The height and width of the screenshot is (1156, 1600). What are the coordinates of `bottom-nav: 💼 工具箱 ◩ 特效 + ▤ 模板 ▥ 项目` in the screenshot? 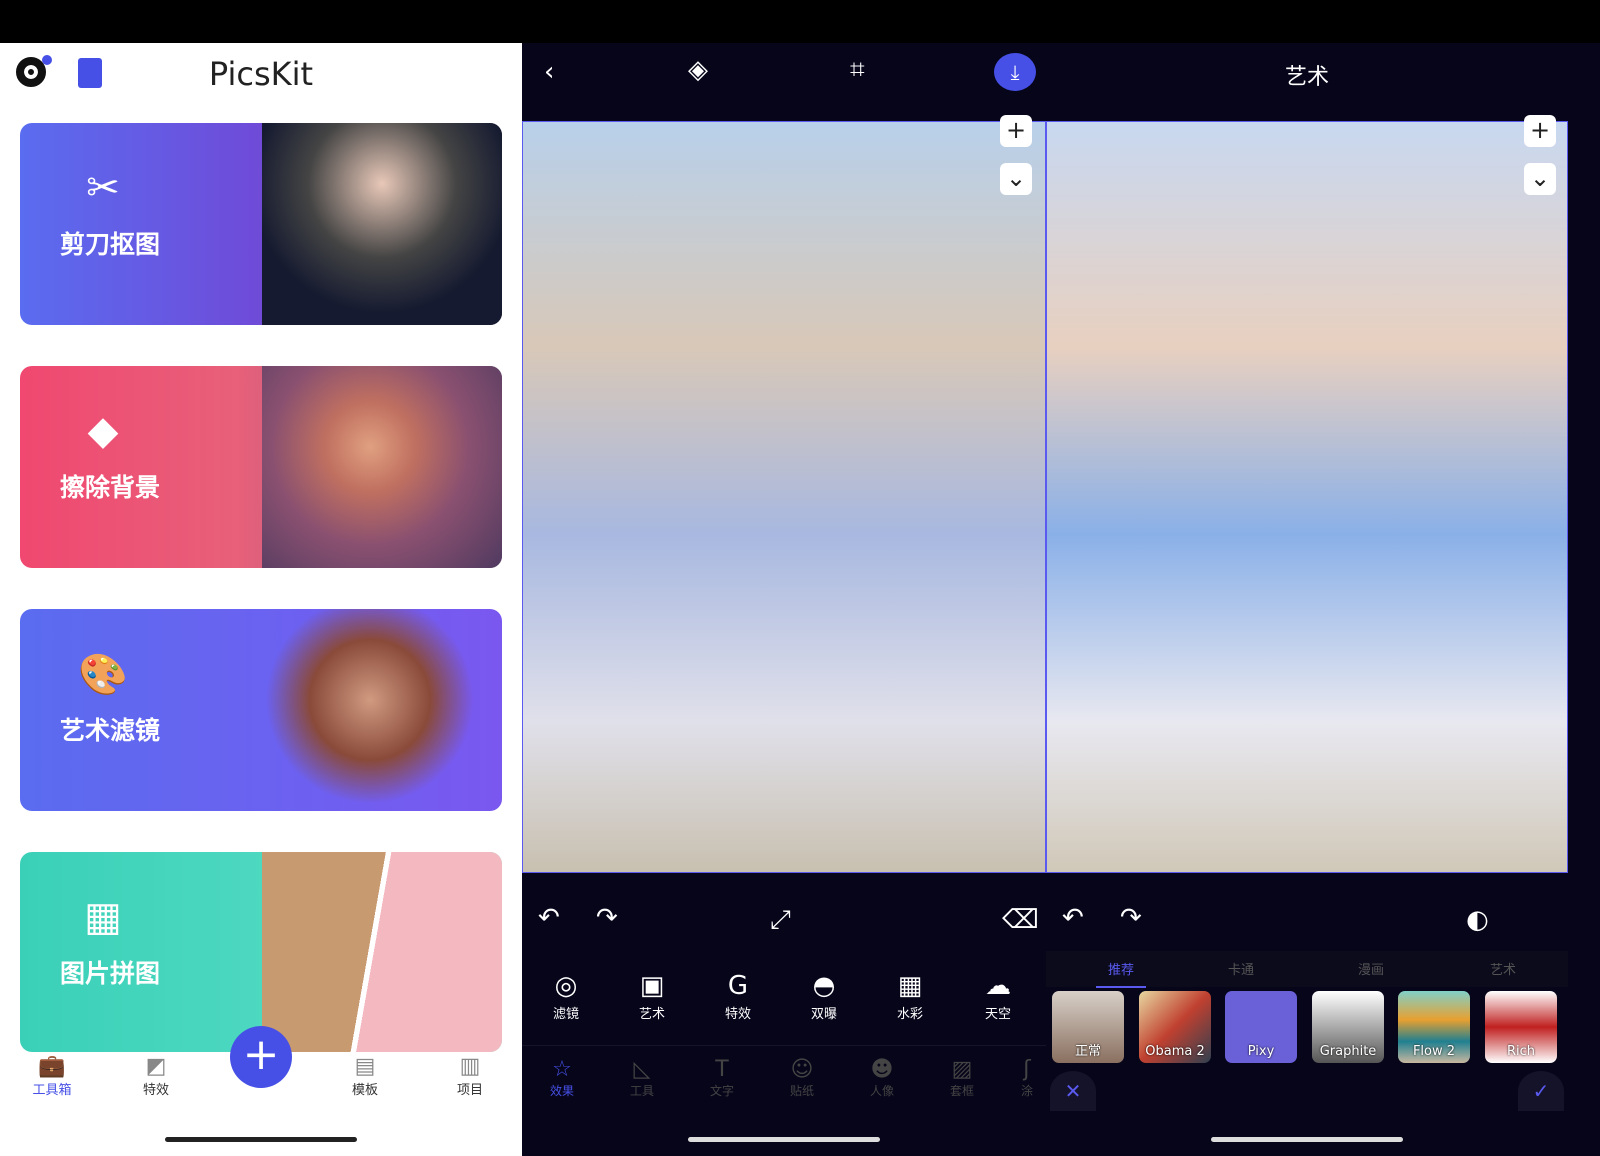 It's located at (261, 1066).